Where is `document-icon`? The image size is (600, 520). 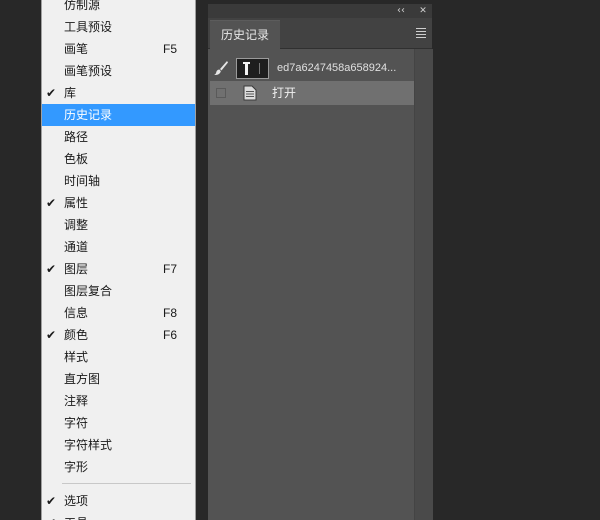
document-icon is located at coordinates (250, 93).